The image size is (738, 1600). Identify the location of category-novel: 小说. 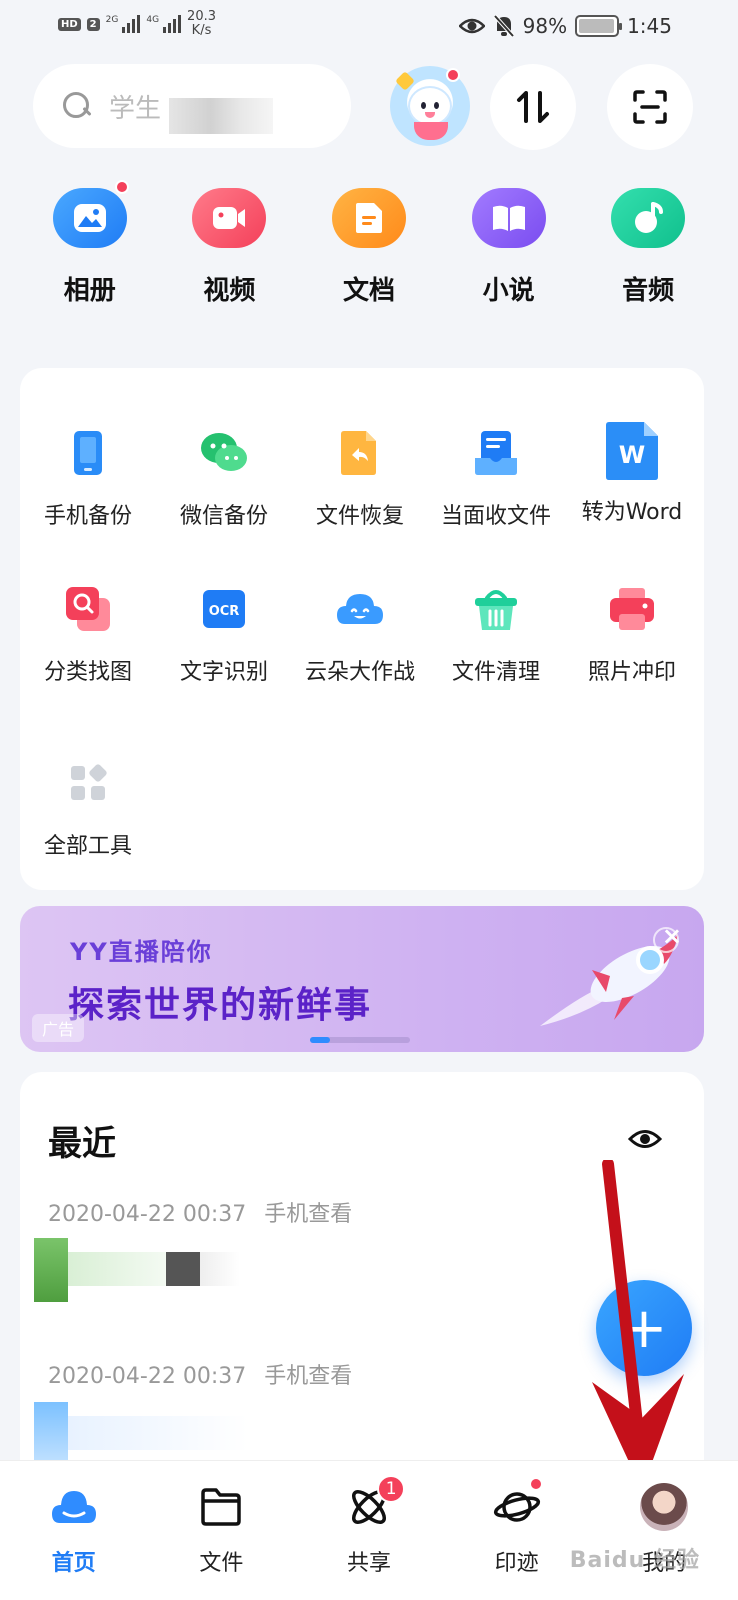
(509, 247).